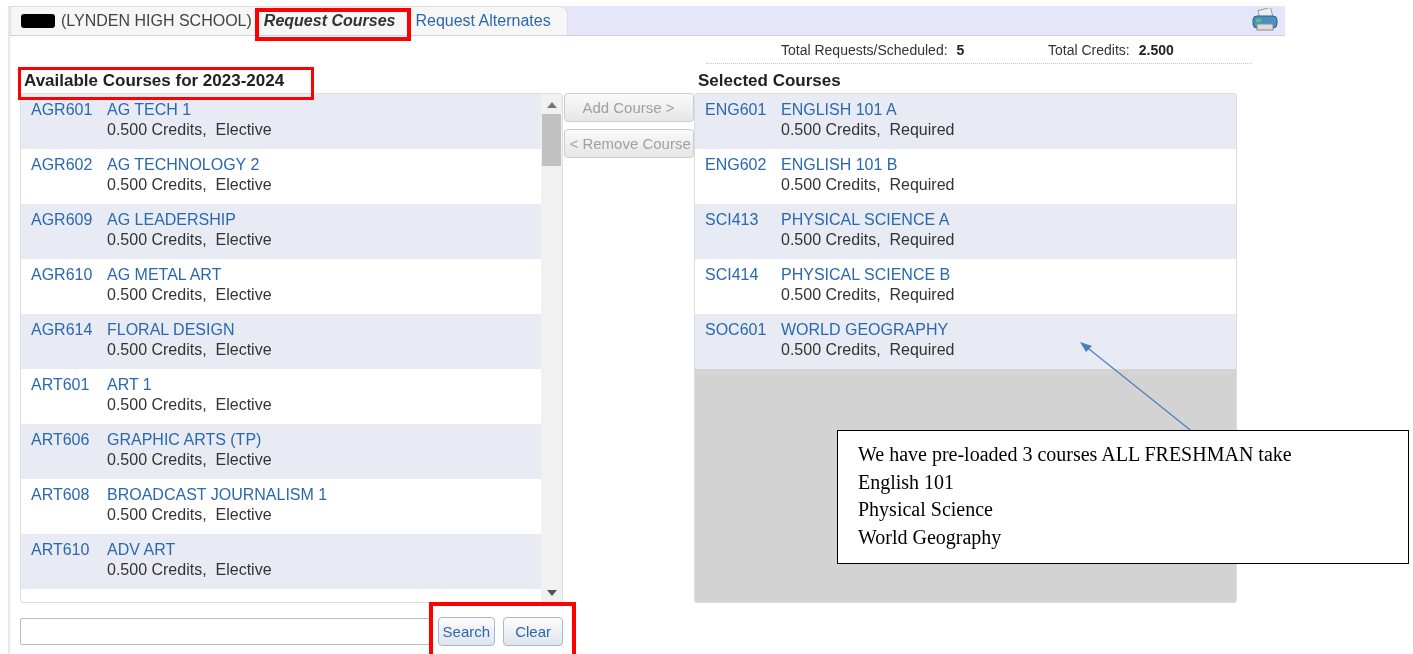 The height and width of the screenshot is (654, 1413). What do you see at coordinates (141, 551) in the screenshot?
I see `course-name: ADV ART` at bounding box center [141, 551].